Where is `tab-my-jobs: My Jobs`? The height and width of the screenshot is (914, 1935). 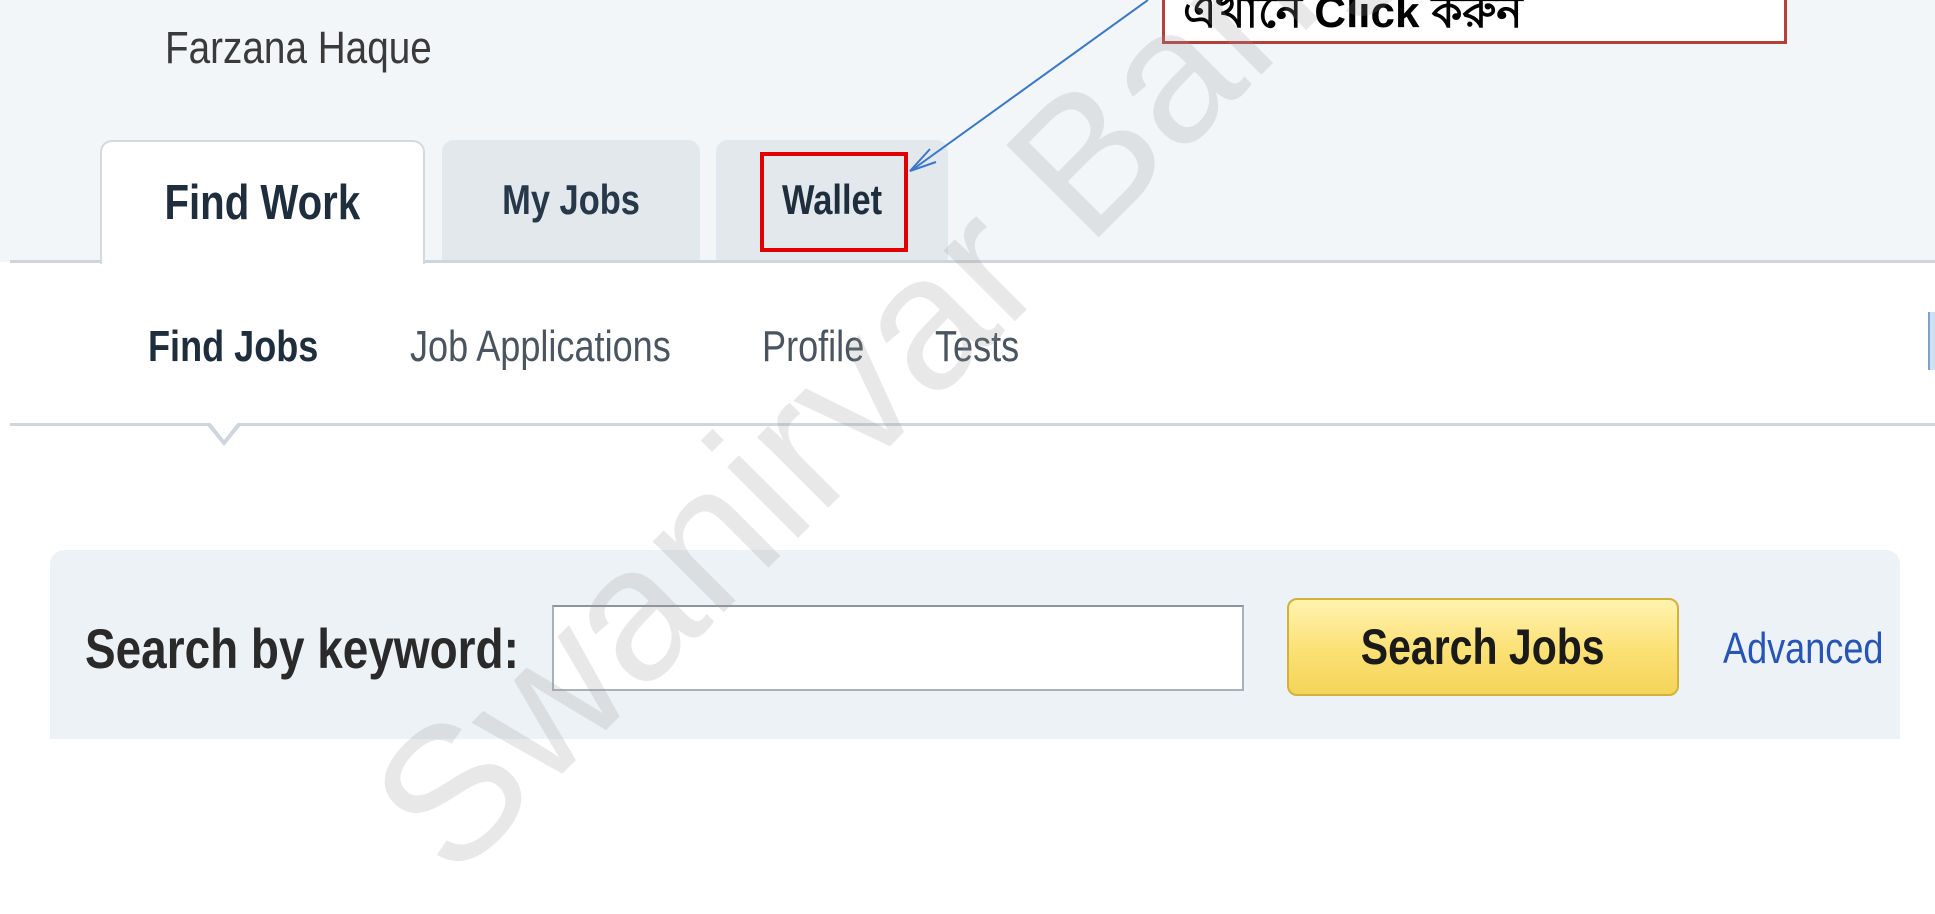 tab-my-jobs: My Jobs is located at coordinates (571, 200).